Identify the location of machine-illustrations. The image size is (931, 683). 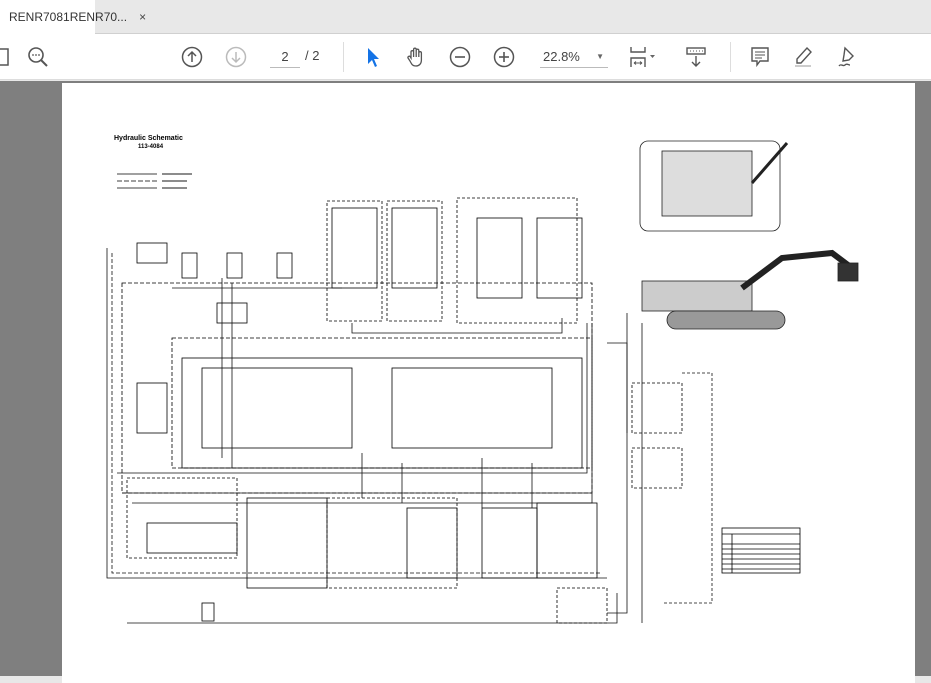
(749, 235).